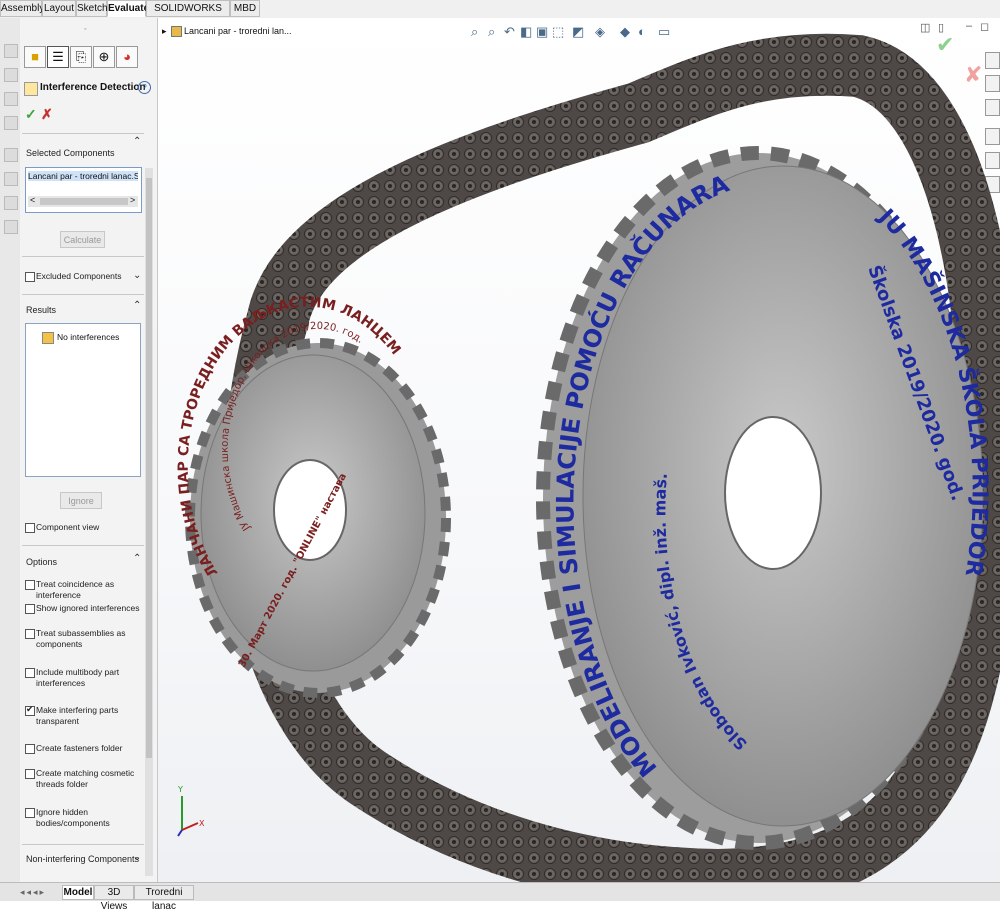 The height and width of the screenshot is (914, 1000). I want to click on clearance-icon, so click(11, 155).